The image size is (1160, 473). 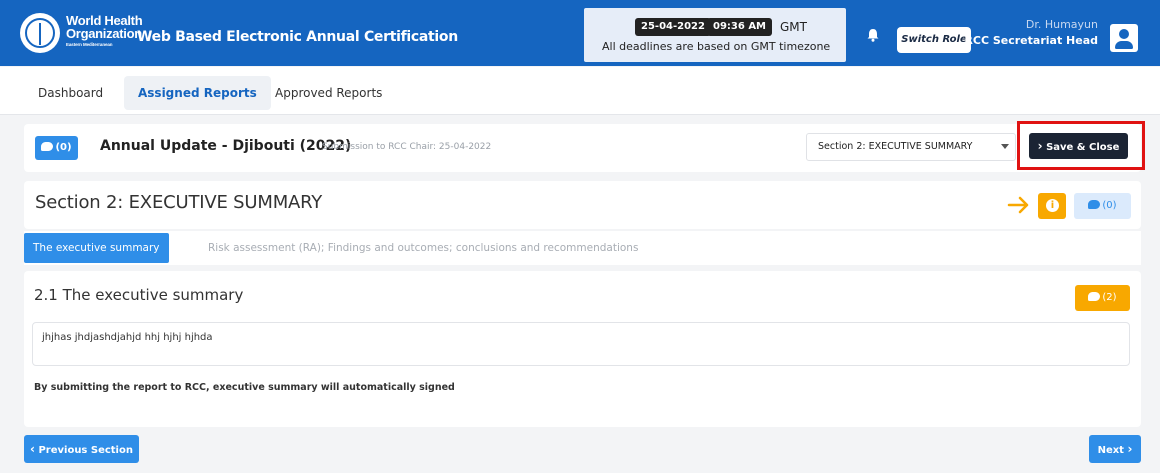 What do you see at coordinates (197, 93) in the screenshot?
I see `tab-assigned-reports: Assigned Reports` at bounding box center [197, 93].